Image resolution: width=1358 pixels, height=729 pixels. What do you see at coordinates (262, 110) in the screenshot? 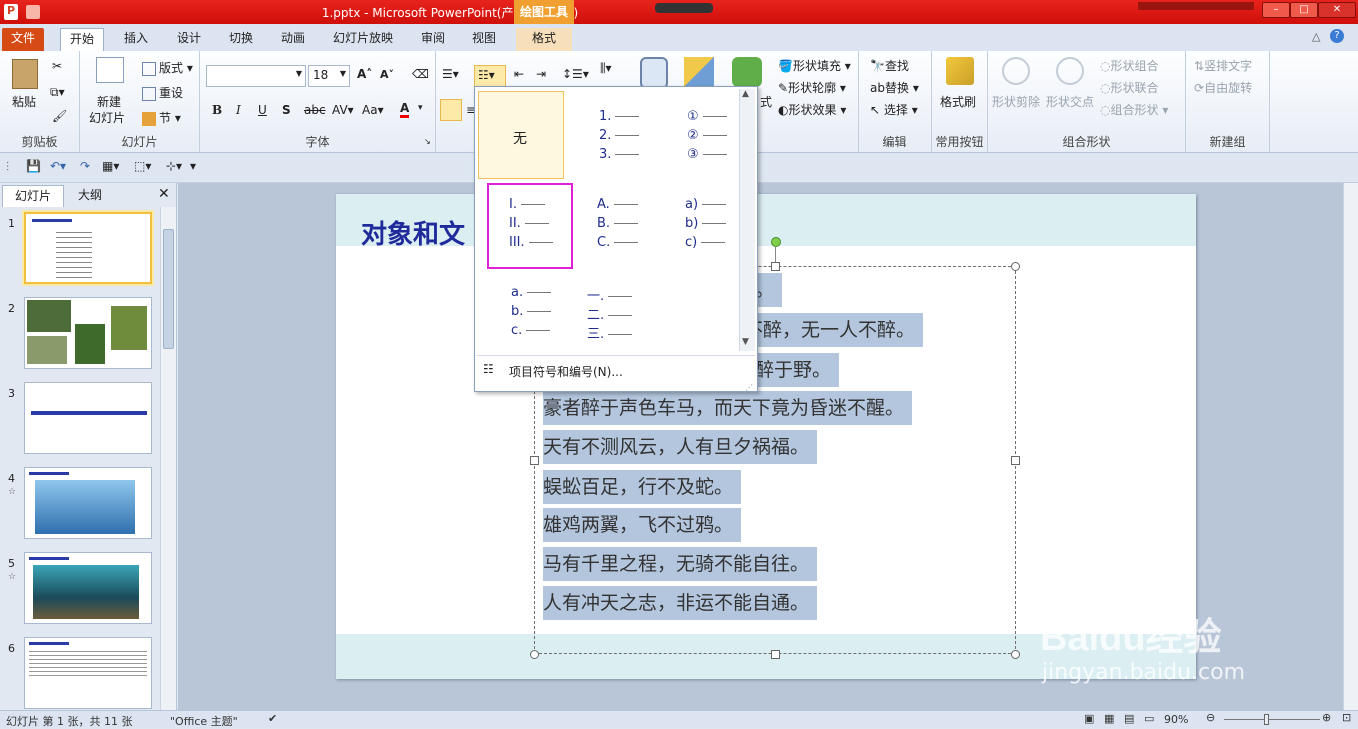
I see `underline-icon: U` at bounding box center [262, 110].